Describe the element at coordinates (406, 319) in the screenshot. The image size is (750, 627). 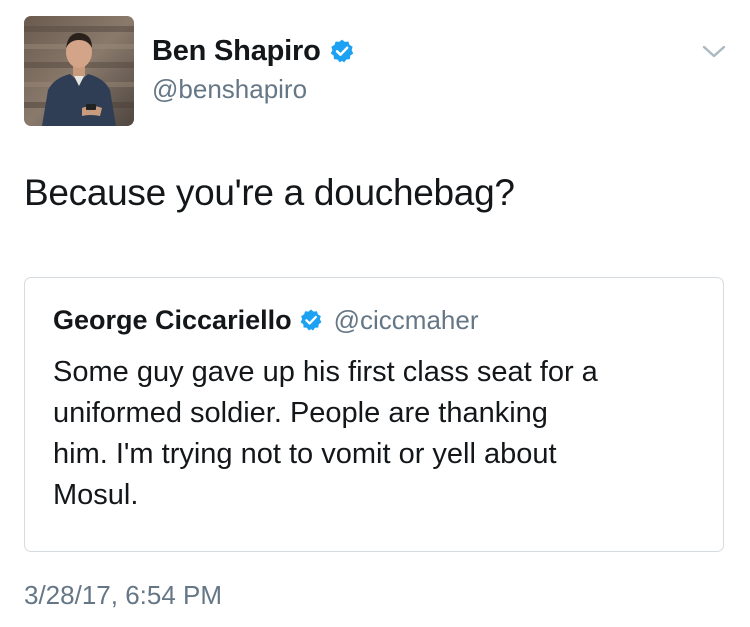
I see `quoted-handle: @ciccmaher` at that location.